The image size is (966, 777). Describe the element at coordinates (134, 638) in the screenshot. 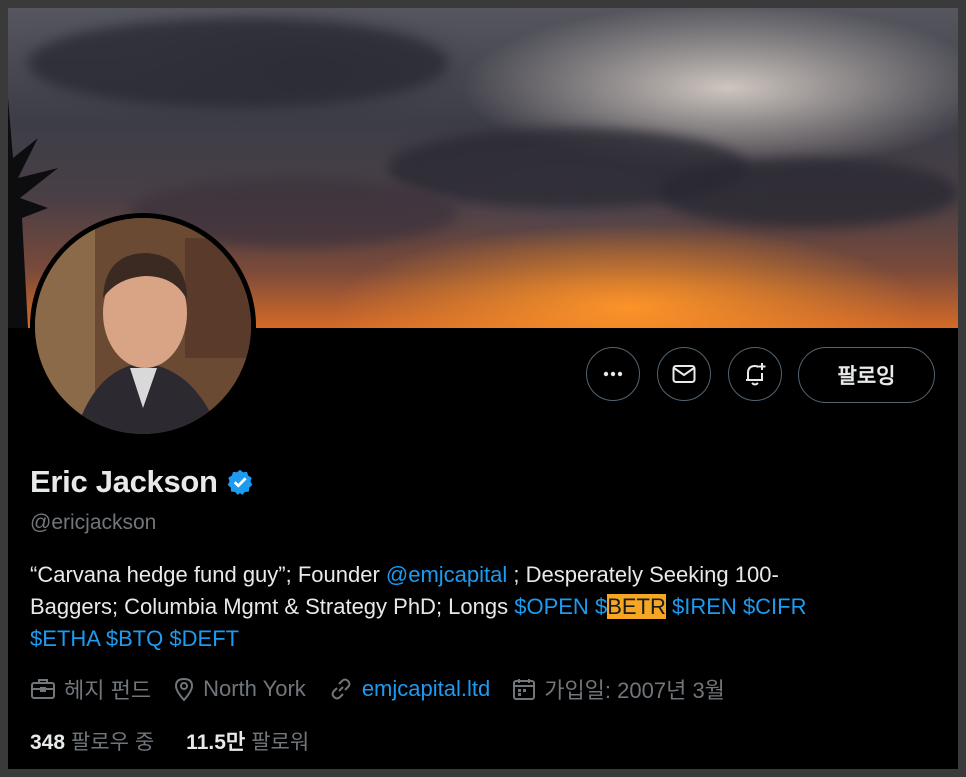

I see `cashtag-btq: $BTQ` at that location.